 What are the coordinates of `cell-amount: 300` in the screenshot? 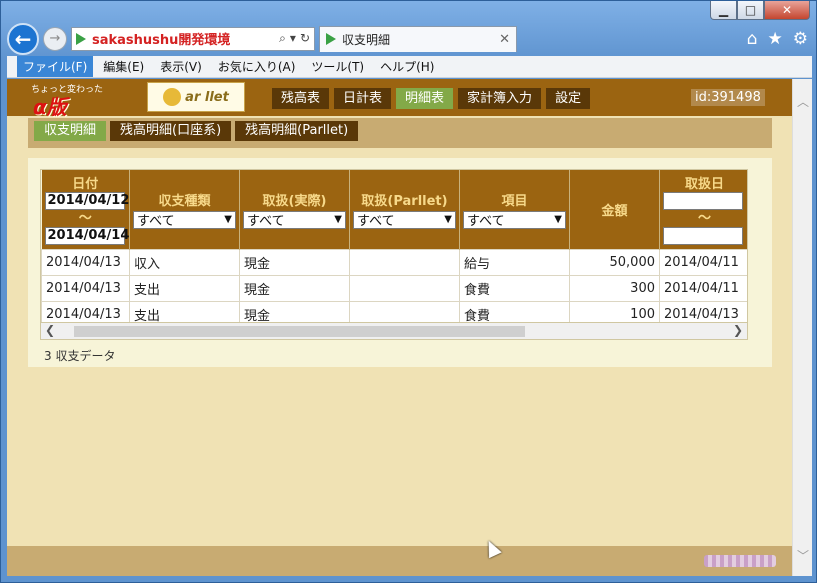 It's located at (614, 288).